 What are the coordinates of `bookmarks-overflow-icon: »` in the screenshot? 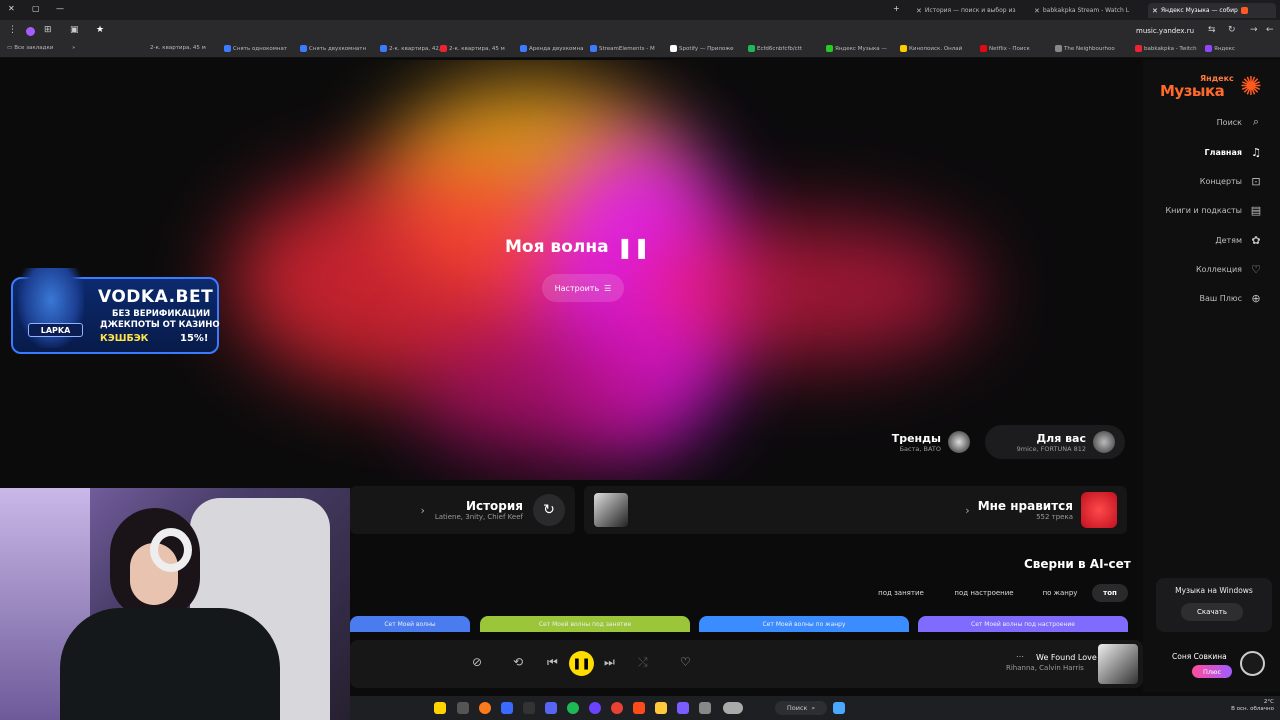 It's located at (73, 48).